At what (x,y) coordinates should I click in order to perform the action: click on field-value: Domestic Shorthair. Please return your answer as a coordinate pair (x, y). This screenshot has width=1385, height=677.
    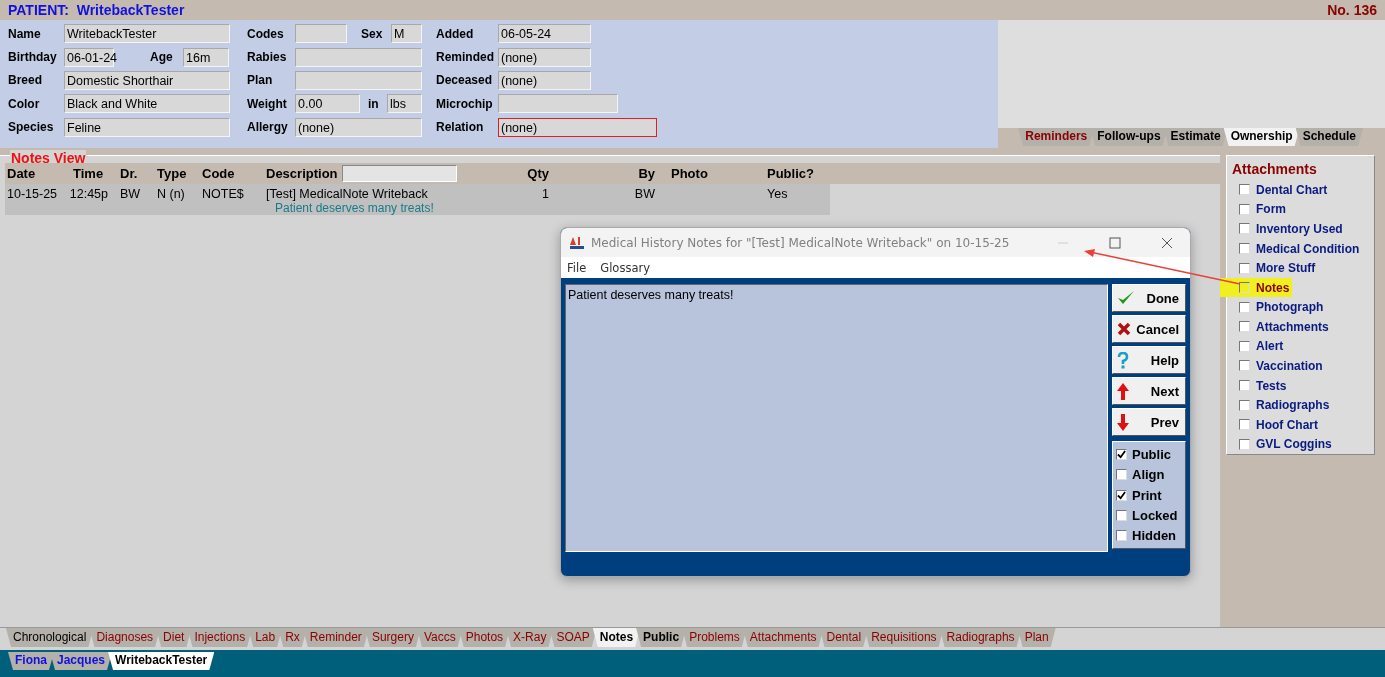
    Looking at the image, I should click on (147, 80).